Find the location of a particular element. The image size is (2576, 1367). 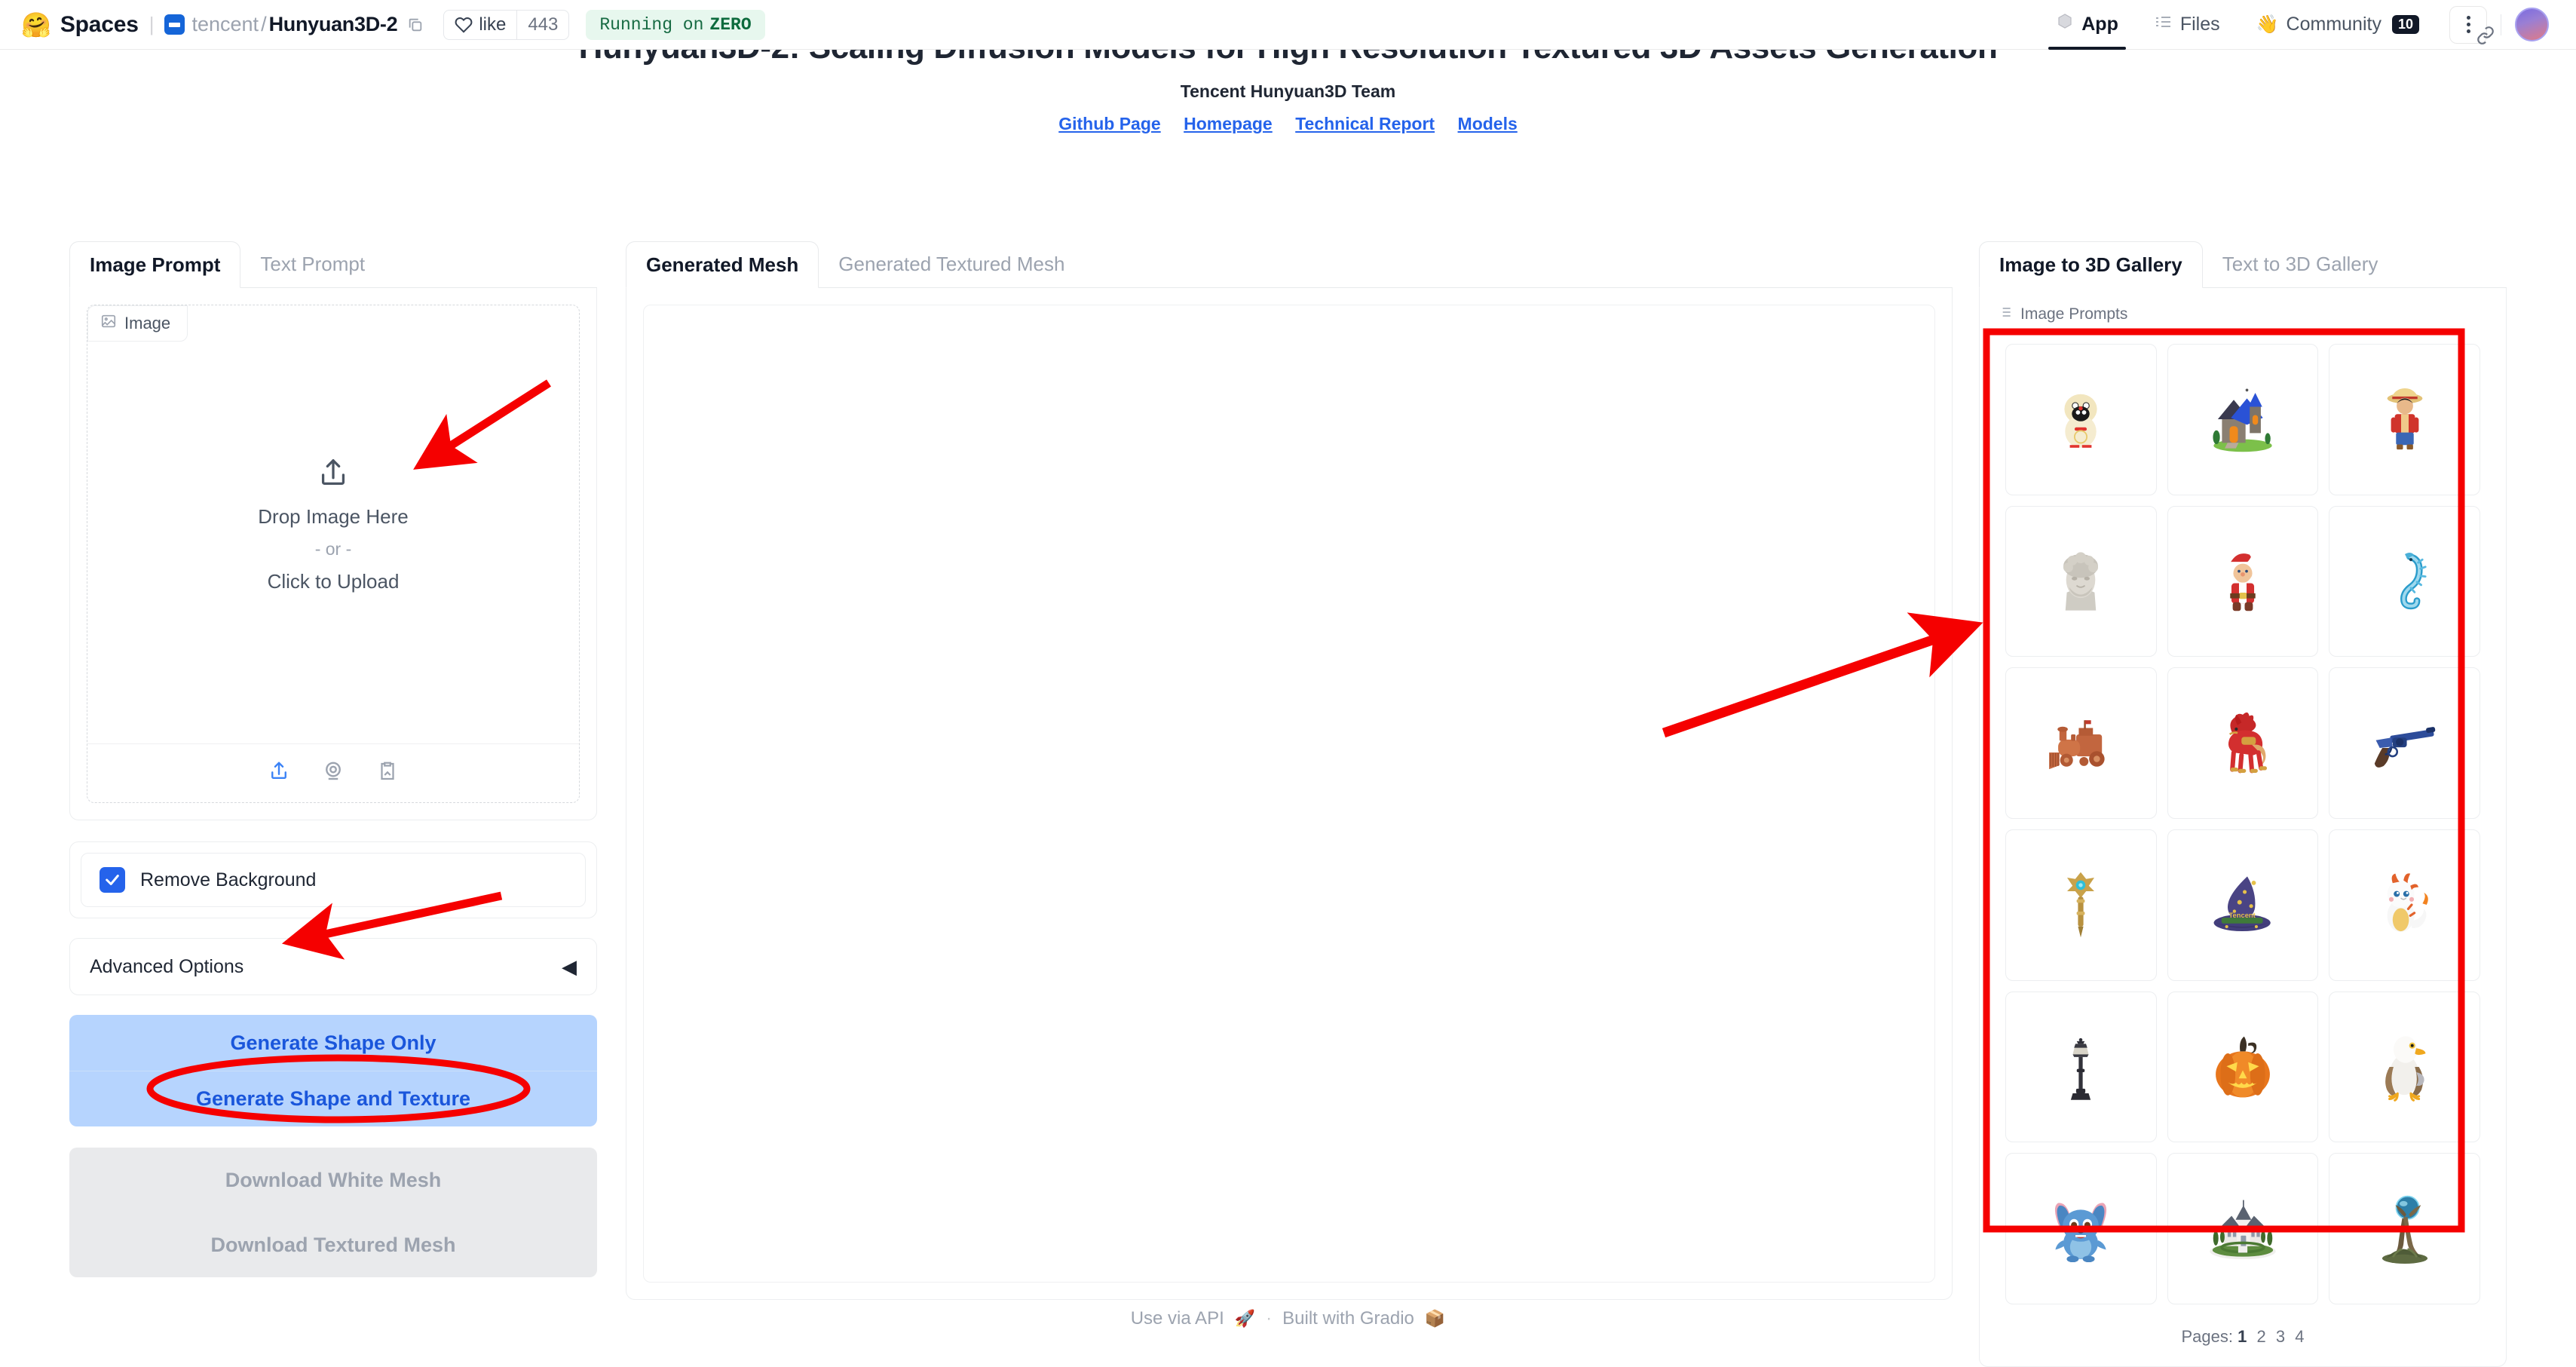

webcam-icon is located at coordinates (333, 773).